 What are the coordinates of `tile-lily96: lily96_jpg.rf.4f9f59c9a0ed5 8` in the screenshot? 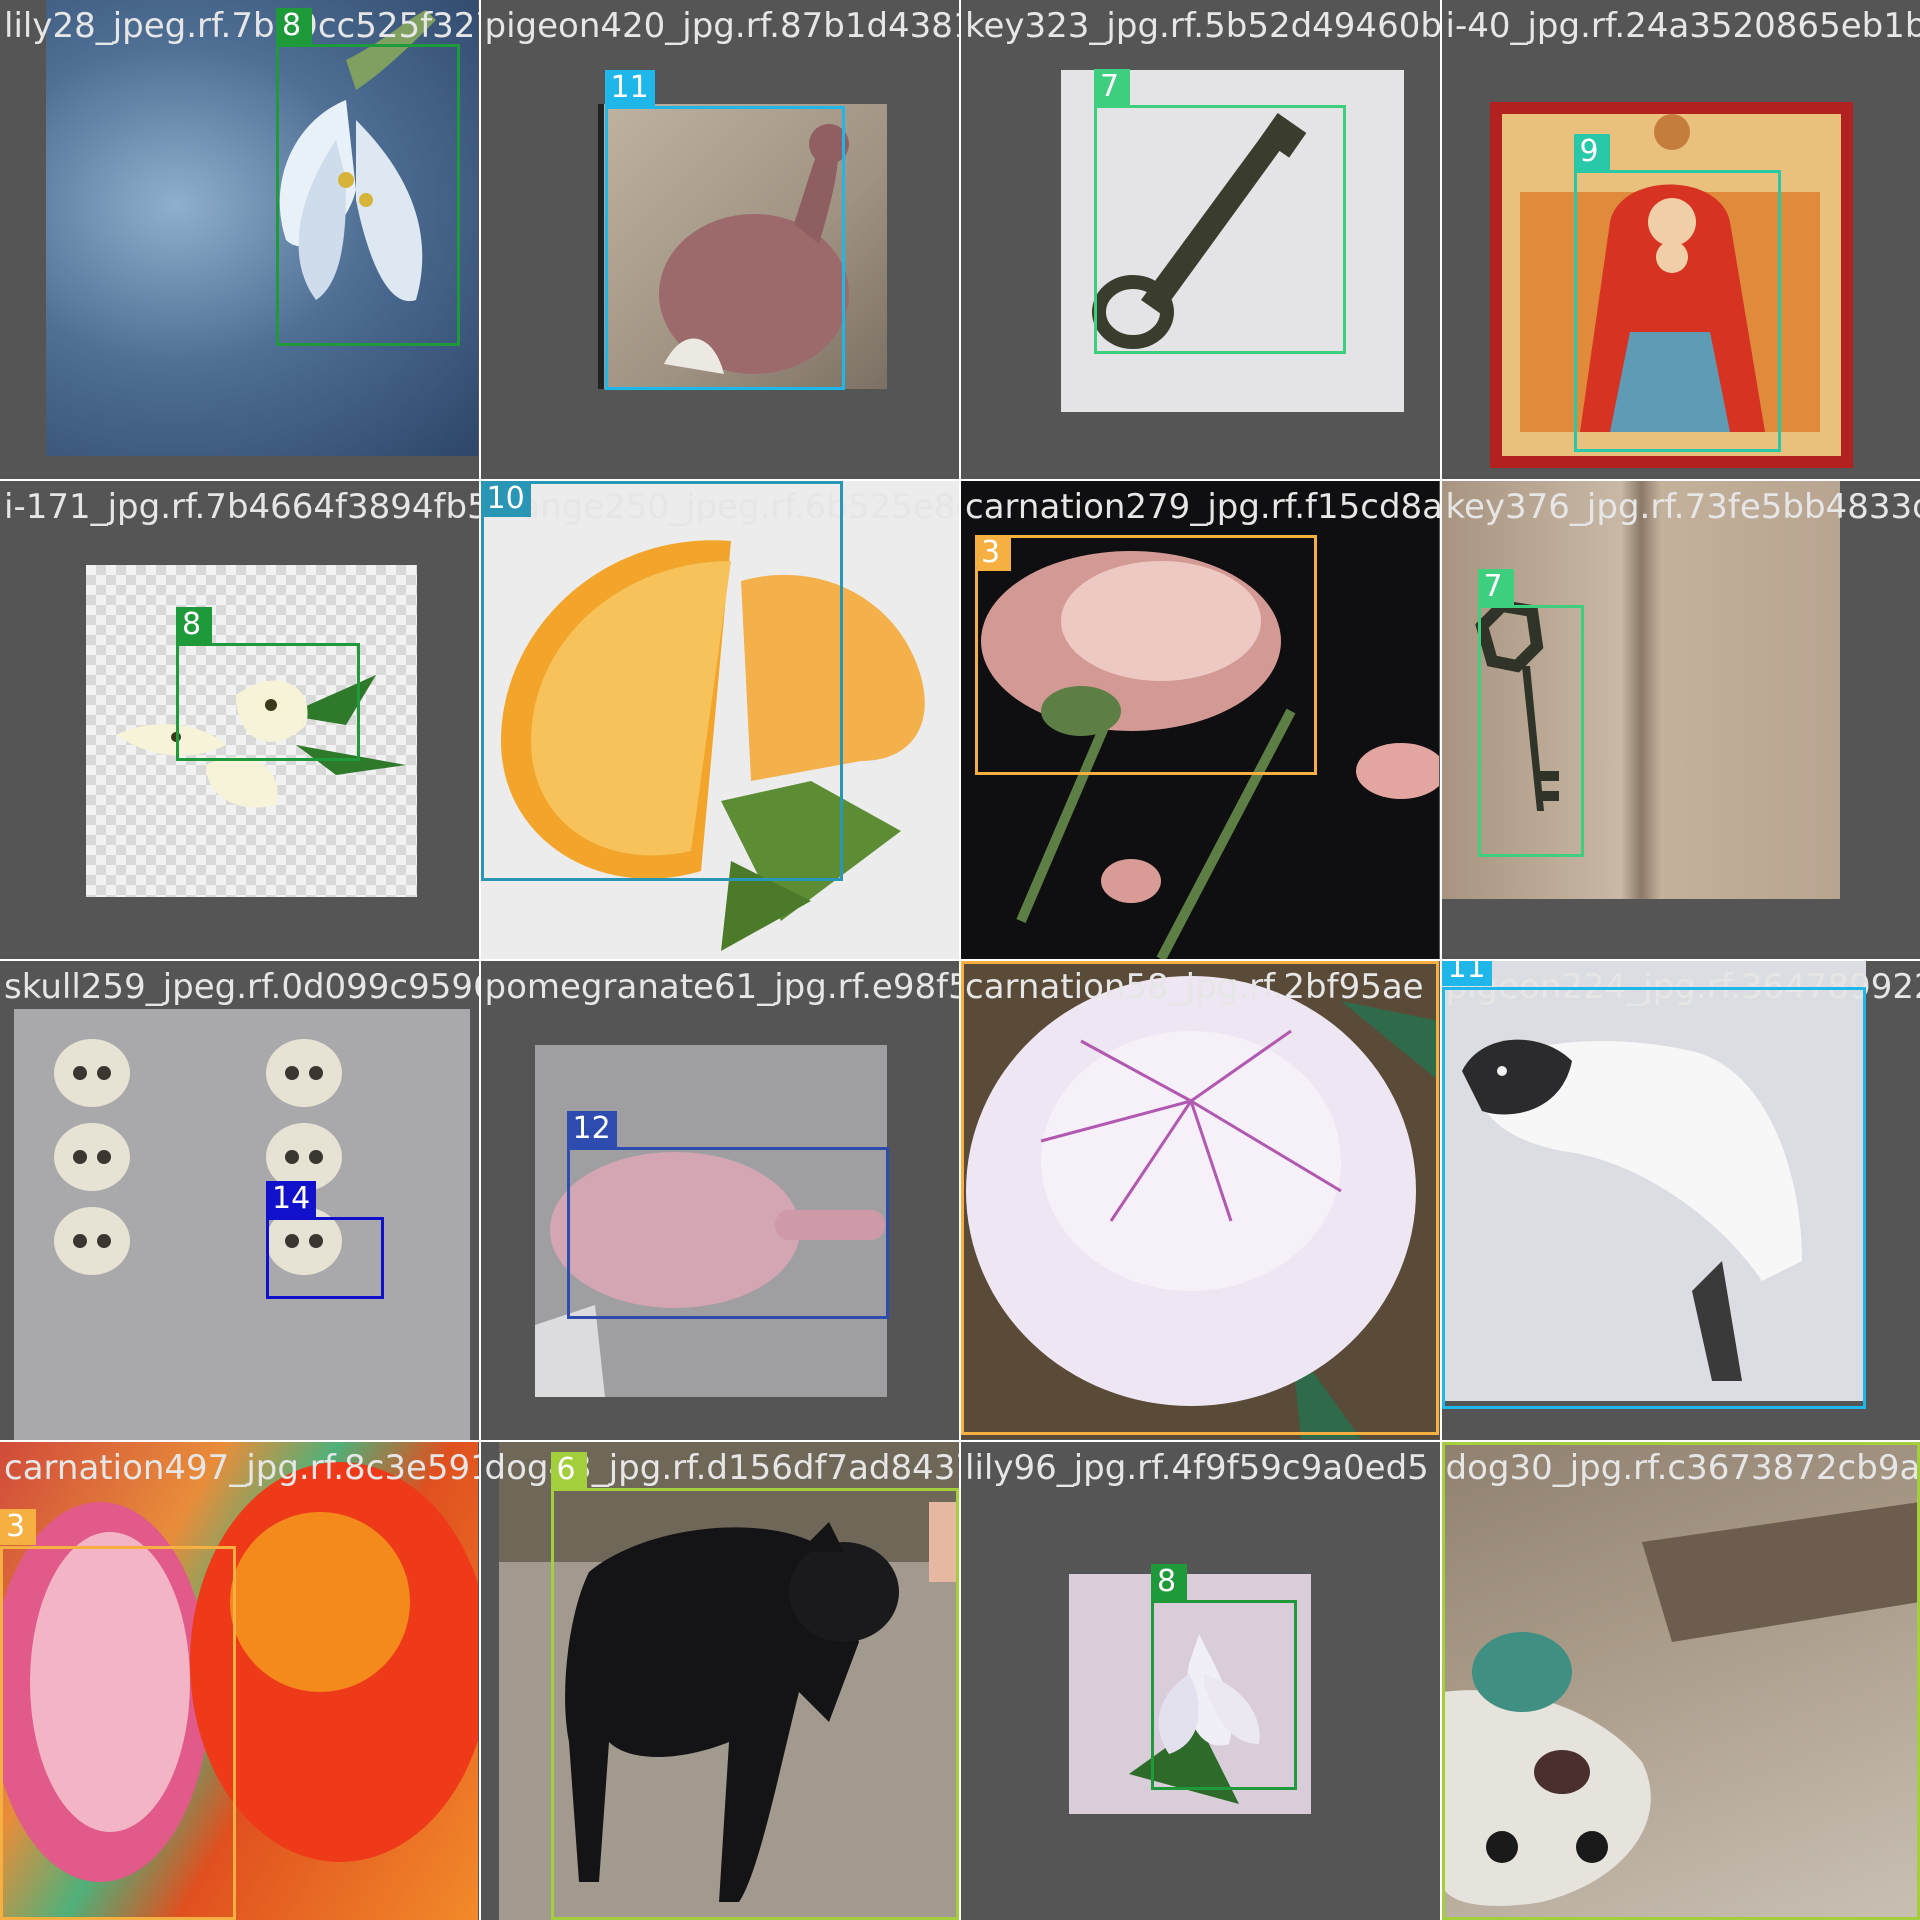 It's located at (1200, 1680).